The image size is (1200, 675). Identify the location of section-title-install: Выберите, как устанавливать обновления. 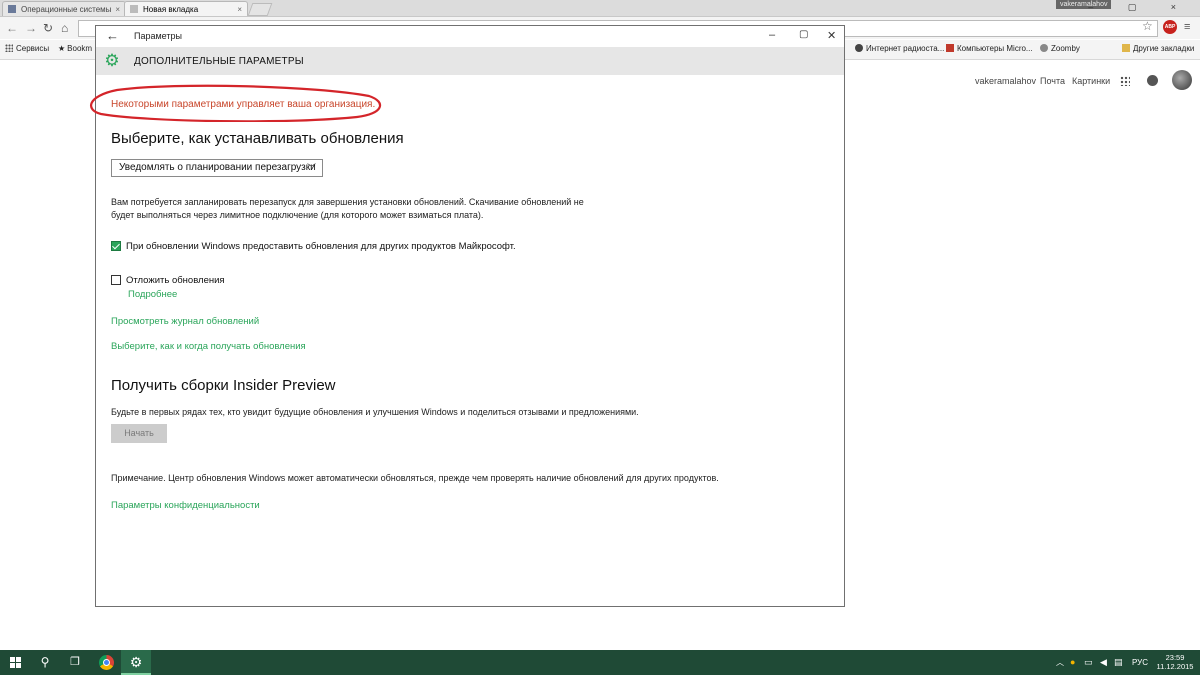
(257, 138).